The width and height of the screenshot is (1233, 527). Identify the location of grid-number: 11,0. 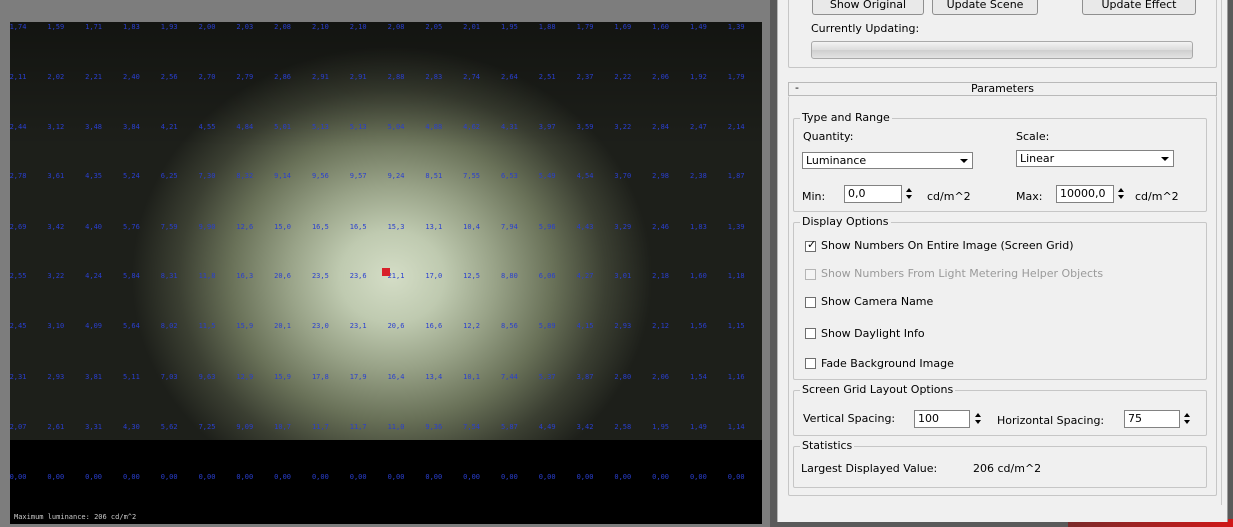
(396, 427).